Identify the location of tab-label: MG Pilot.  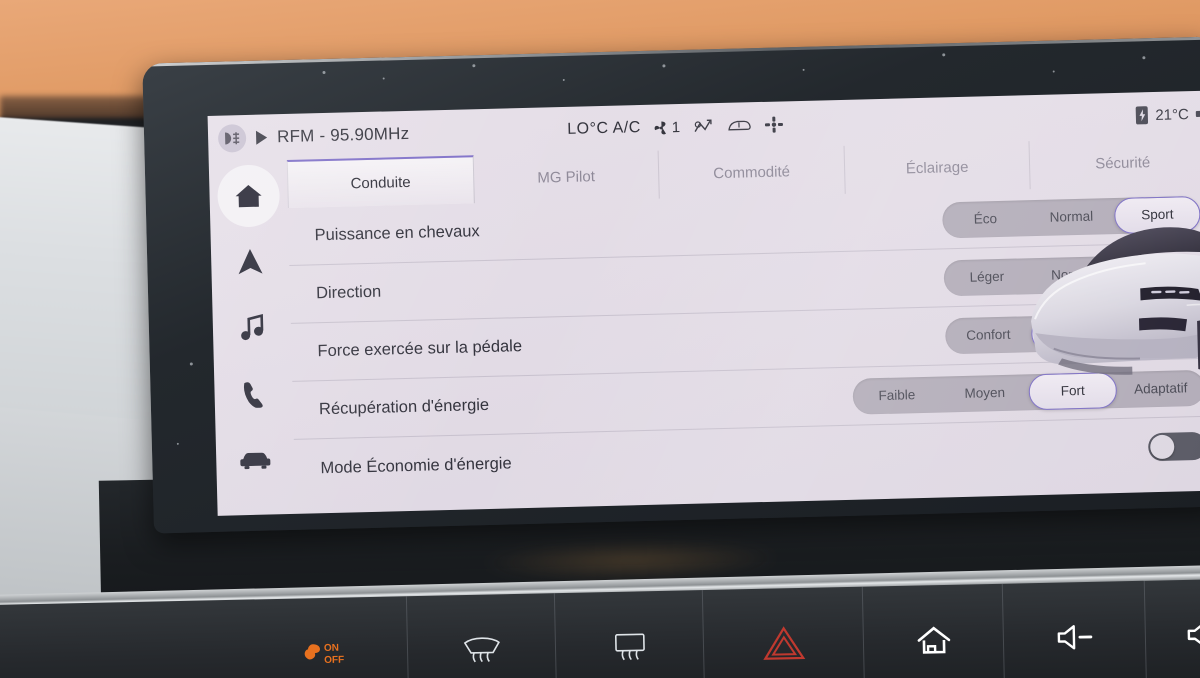
(566, 177).